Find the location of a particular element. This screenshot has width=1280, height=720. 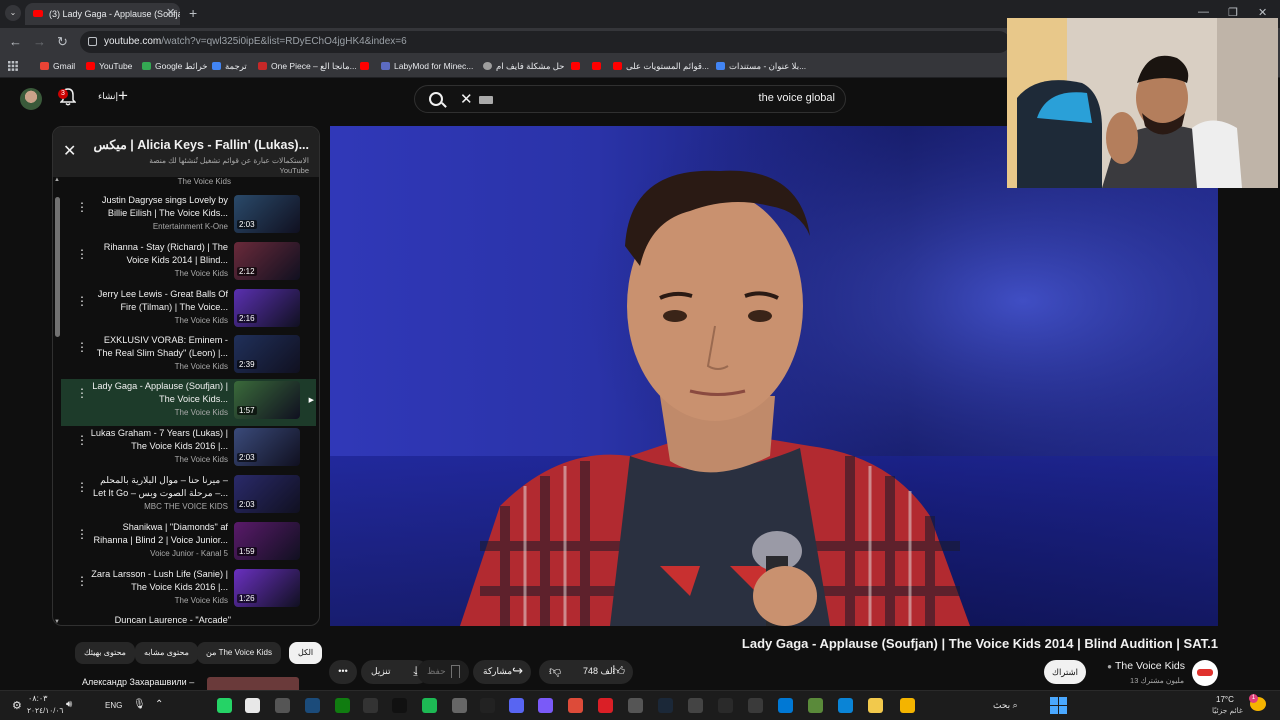

active-tab: (3) Lady Gaga - Applause (Soufjan) is located at coordinates (102, 14).